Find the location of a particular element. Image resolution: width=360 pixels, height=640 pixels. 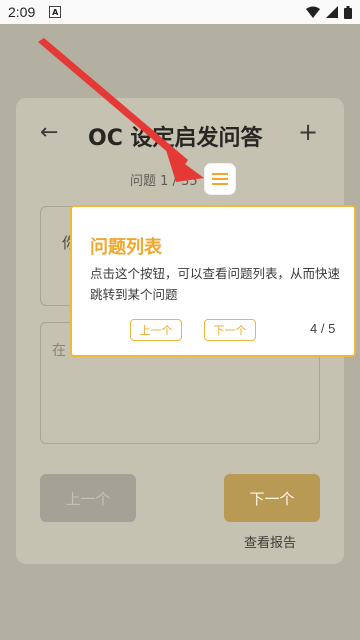

signal-icon is located at coordinates (332, 12).